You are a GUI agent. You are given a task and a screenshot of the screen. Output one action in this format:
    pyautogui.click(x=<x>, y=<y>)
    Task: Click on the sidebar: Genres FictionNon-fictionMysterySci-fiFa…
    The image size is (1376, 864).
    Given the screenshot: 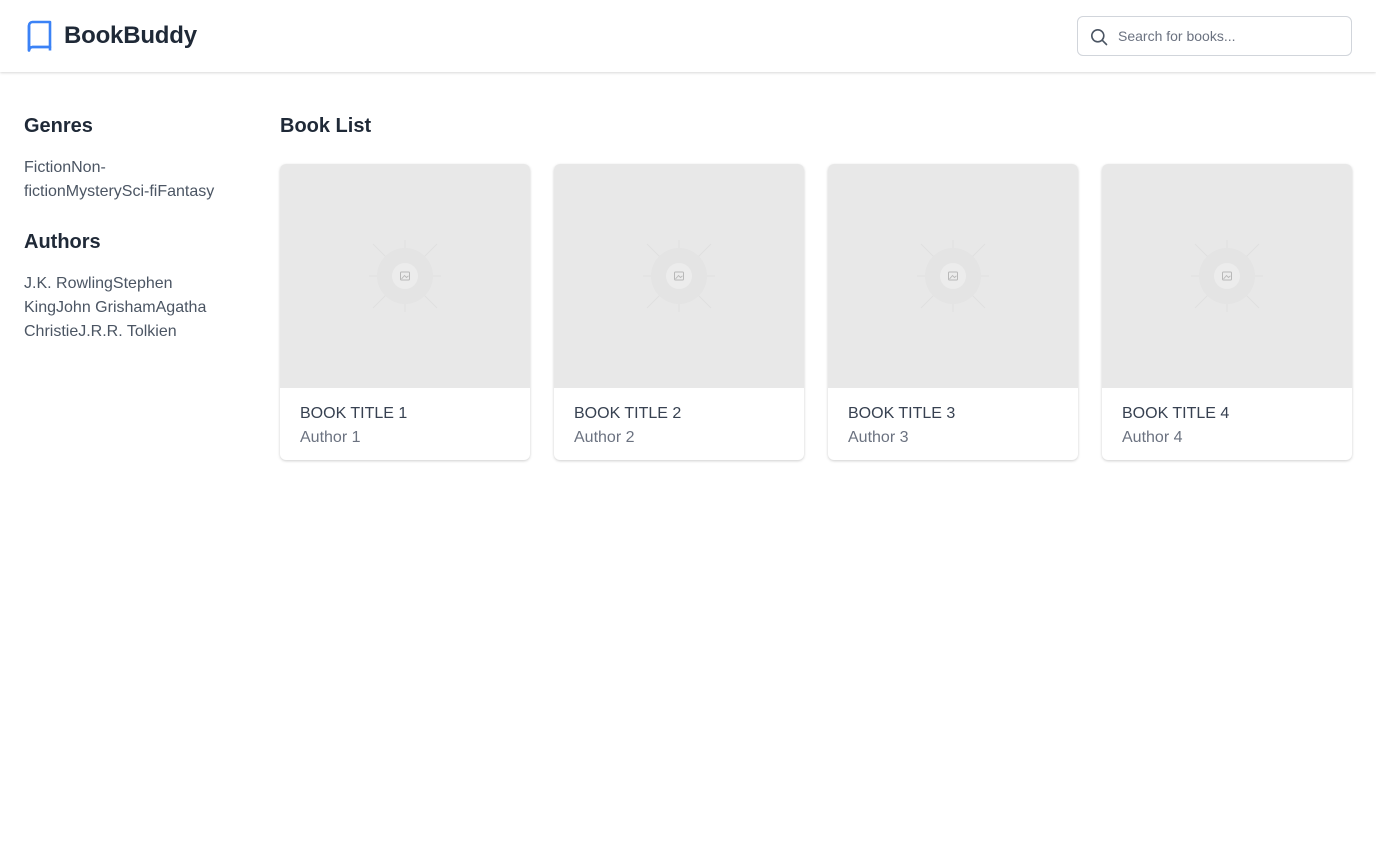 What is the action you would take?
    pyautogui.click(x=124, y=240)
    